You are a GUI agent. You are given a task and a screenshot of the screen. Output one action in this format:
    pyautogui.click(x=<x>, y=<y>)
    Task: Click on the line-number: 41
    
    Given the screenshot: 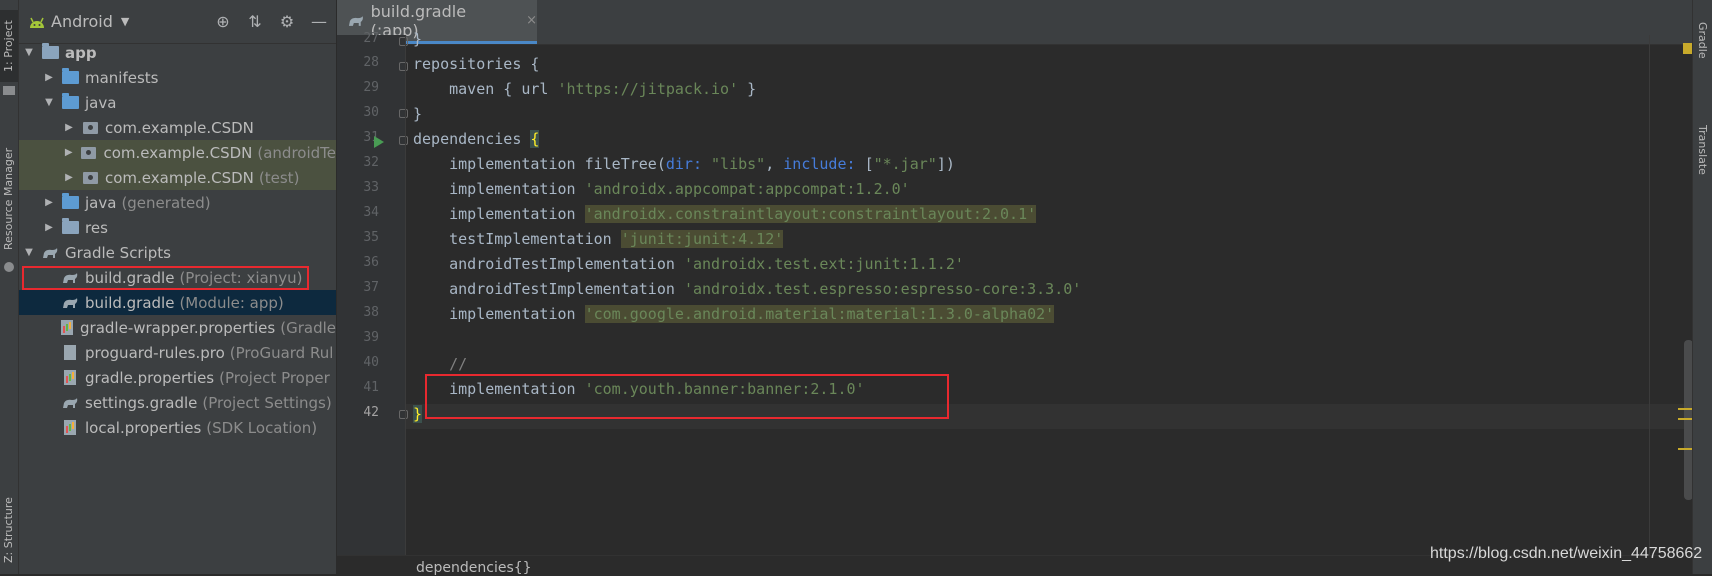 What is the action you would take?
    pyautogui.click(x=371, y=387)
    